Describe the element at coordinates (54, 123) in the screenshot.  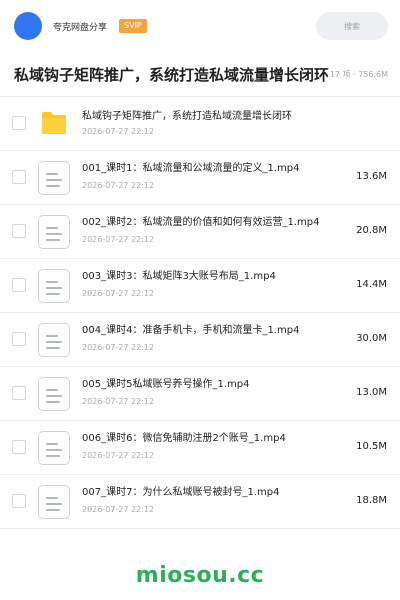
I see `folder-icon` at that location.